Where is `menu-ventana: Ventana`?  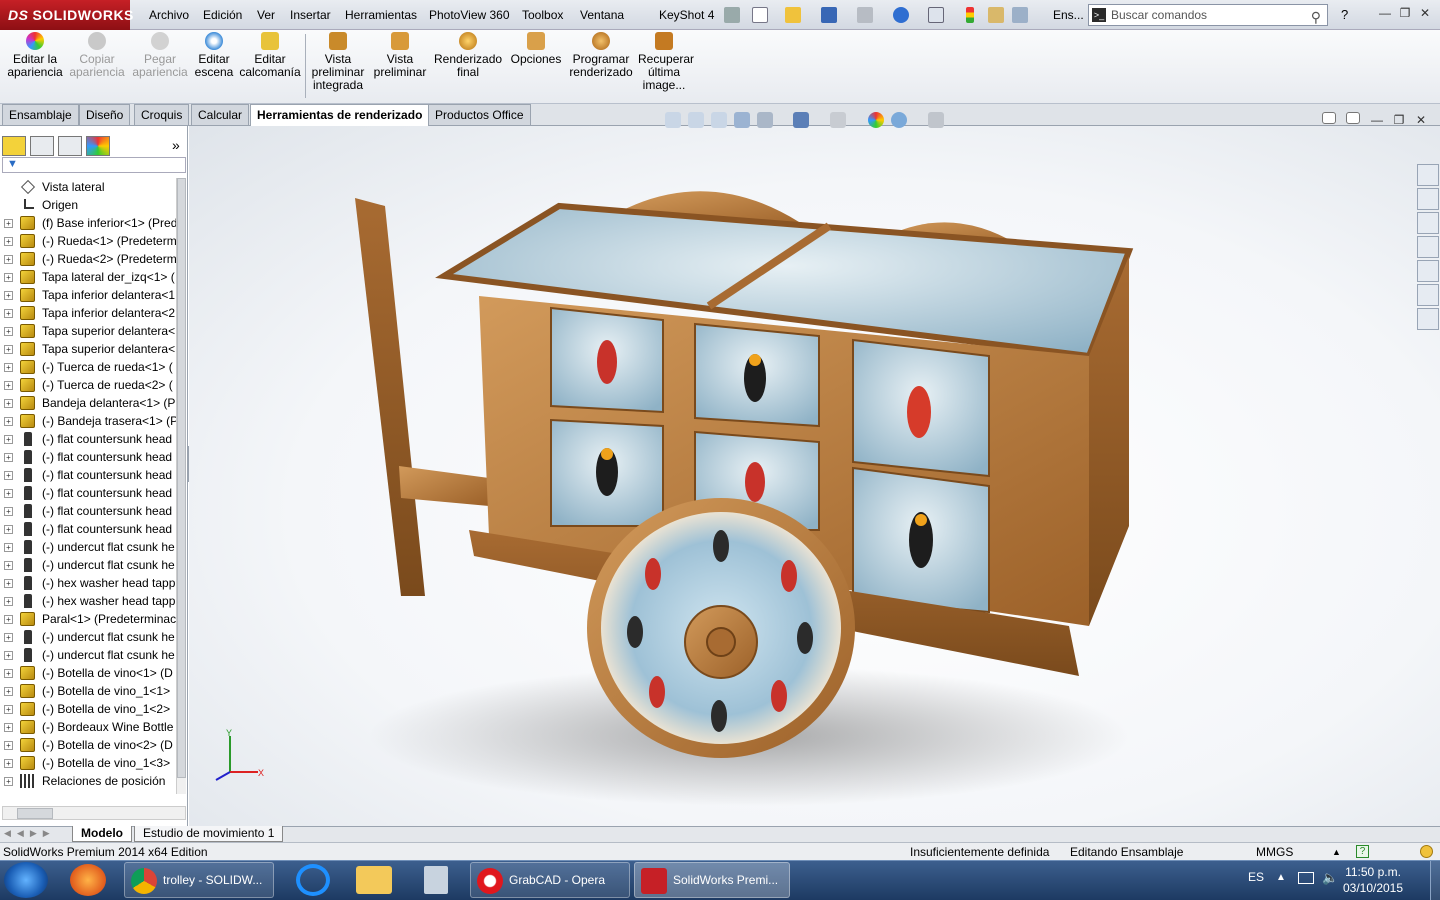
menu-ventana: Ventana is located at coordinates (602, 15).